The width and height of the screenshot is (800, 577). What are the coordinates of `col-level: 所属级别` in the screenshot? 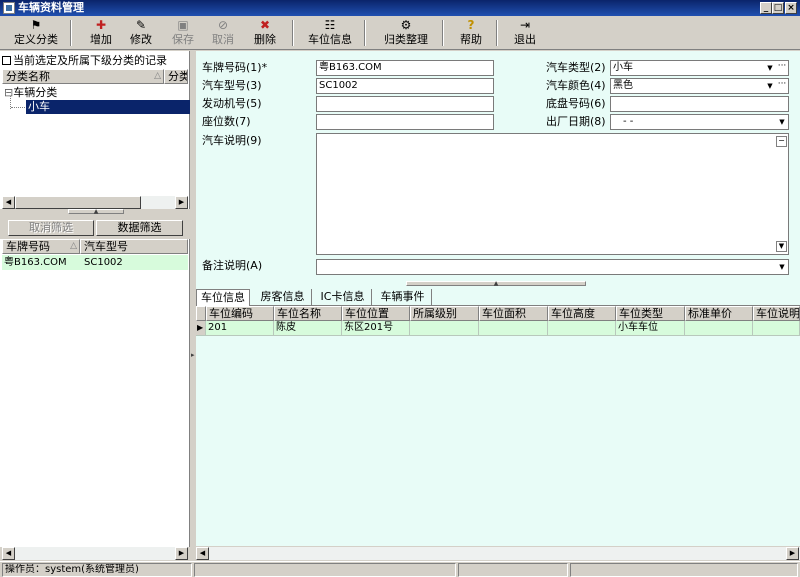 It's located at (444, 313).